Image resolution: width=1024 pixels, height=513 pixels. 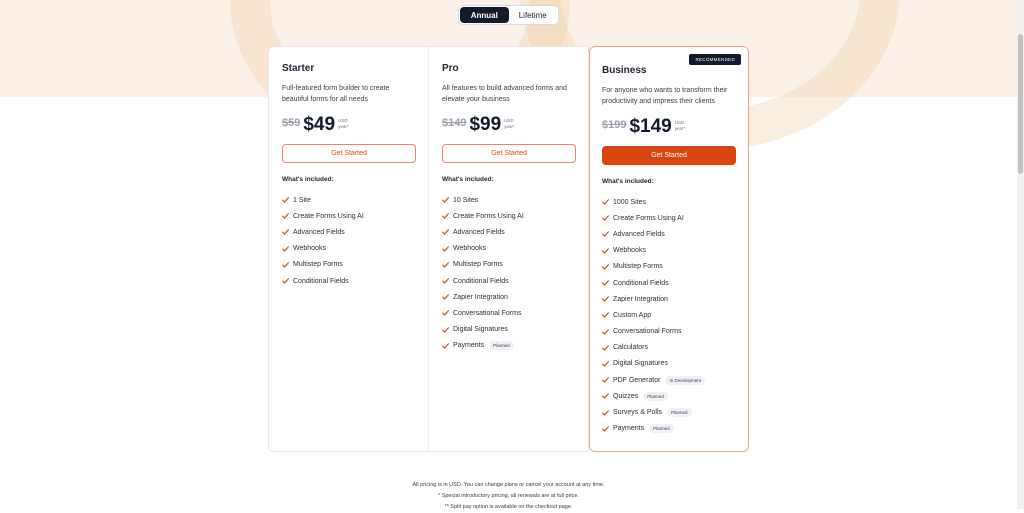 What do you see at coordinates (626, 396) in the screenshot?
I see `feature-label: Quizzes` at bounding box center [626, 396].